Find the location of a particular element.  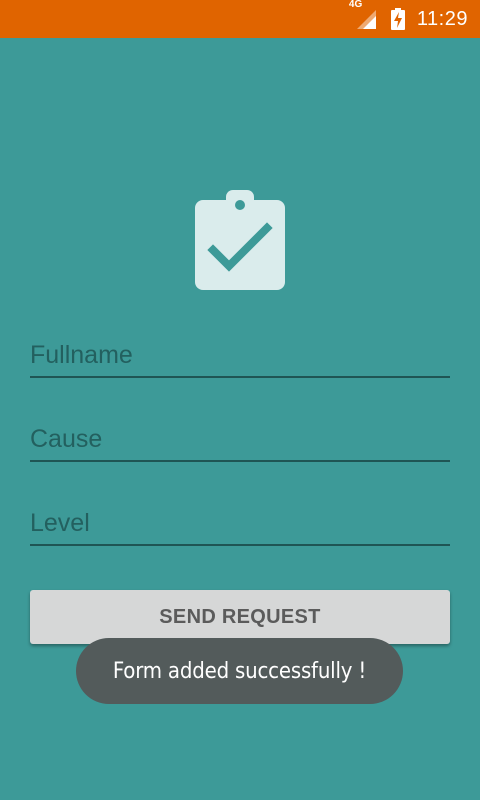

status-clock: 11:29 is located at coordinates (442, 18).